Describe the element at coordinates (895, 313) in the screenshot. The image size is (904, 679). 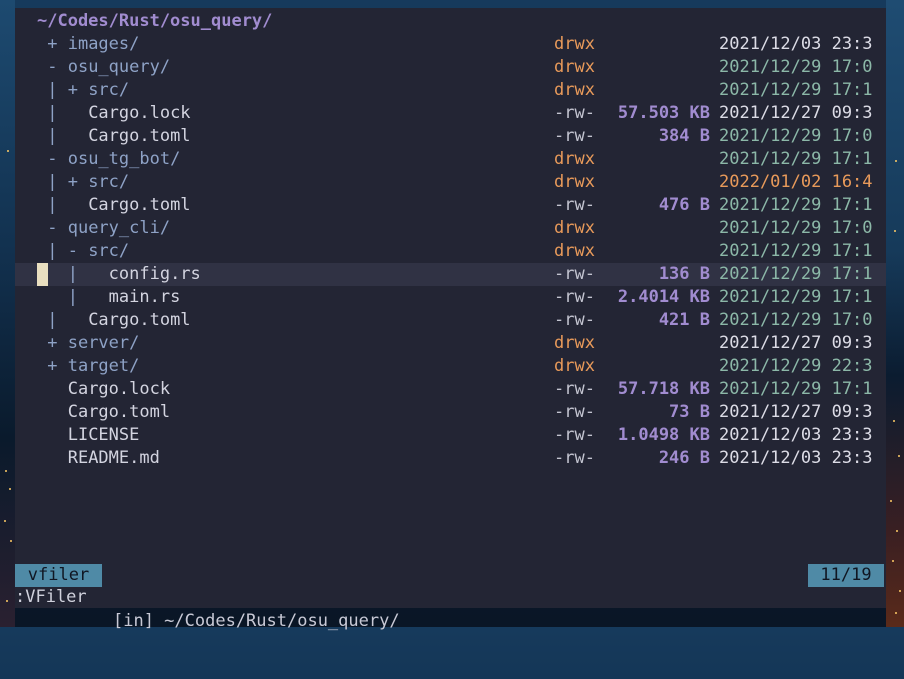
I see `desktop-background-right` at that location.